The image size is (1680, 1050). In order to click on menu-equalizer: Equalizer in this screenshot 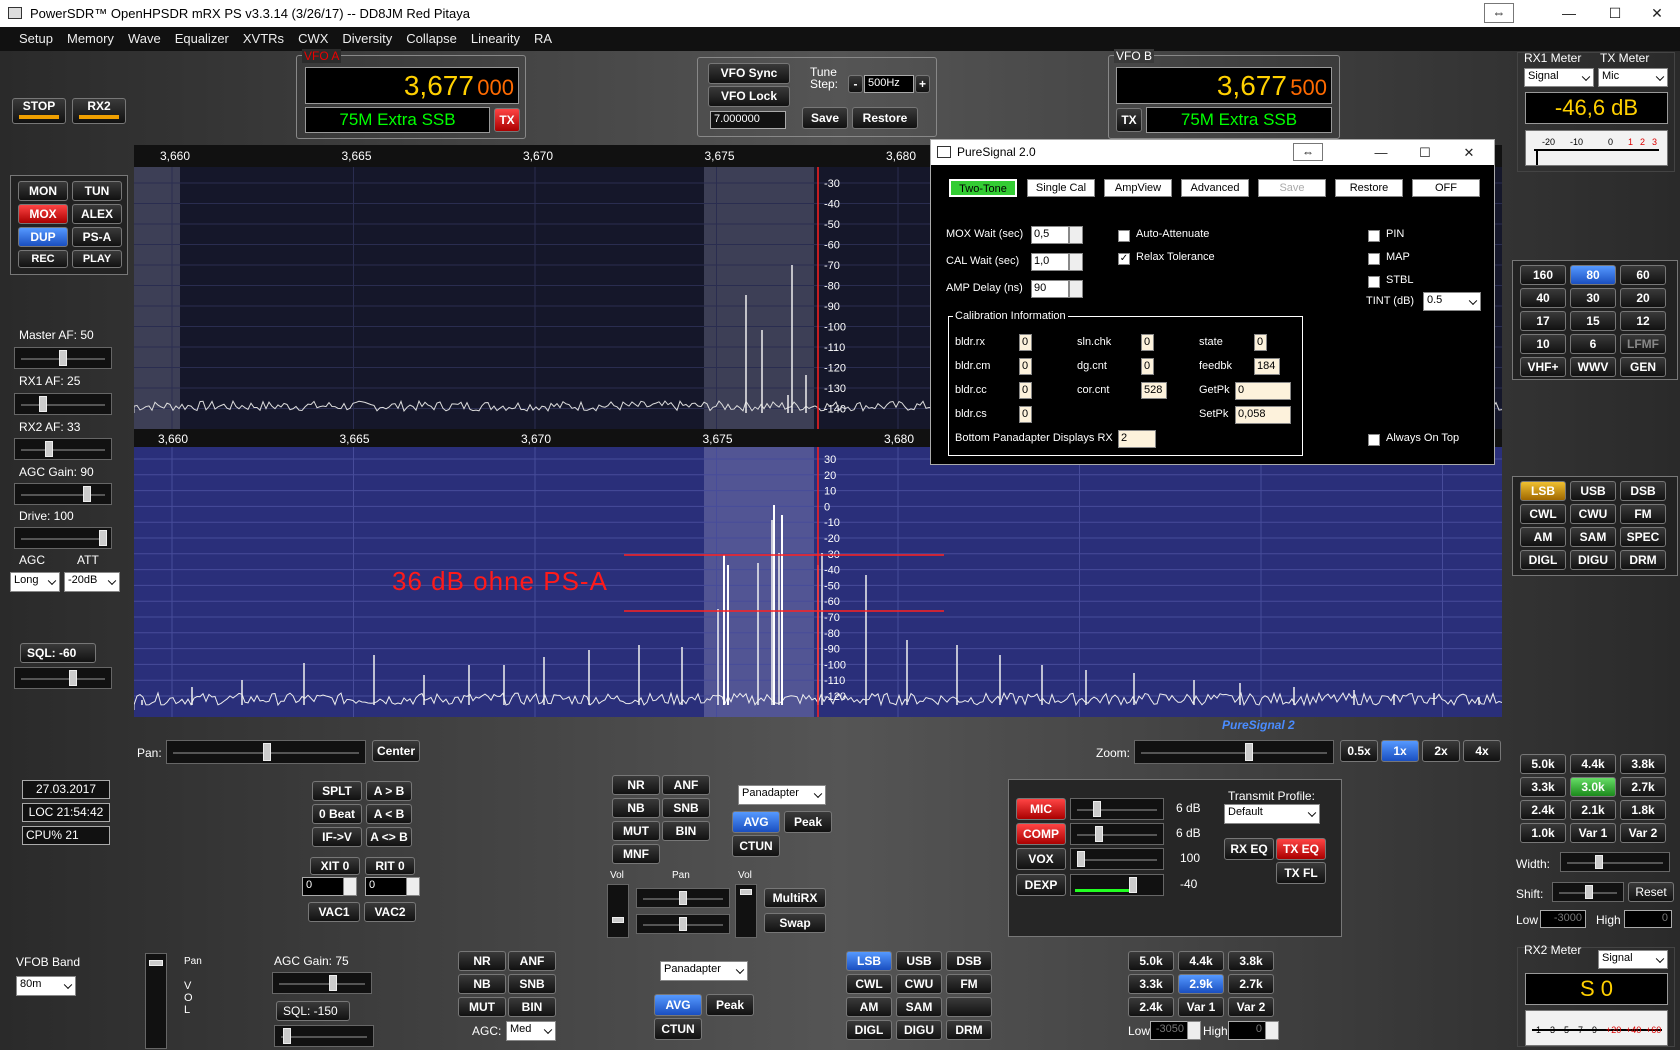, I will do `click(202, 39)`.